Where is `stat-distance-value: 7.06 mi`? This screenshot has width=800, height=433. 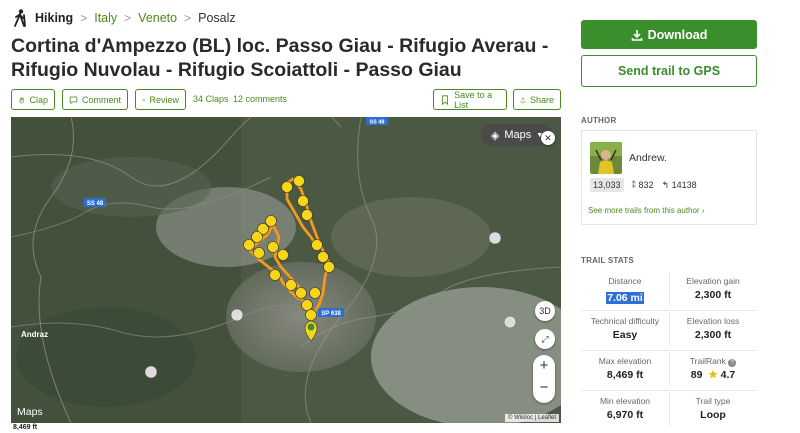 stat-distance-value: 7.06 mi is located at coordinates (625, 298).